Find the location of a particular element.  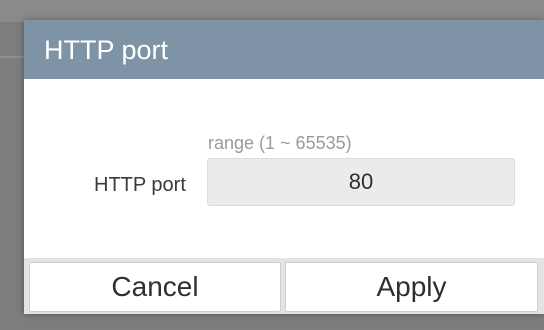

apply-button: Apply is located at coordinates (411, 287).